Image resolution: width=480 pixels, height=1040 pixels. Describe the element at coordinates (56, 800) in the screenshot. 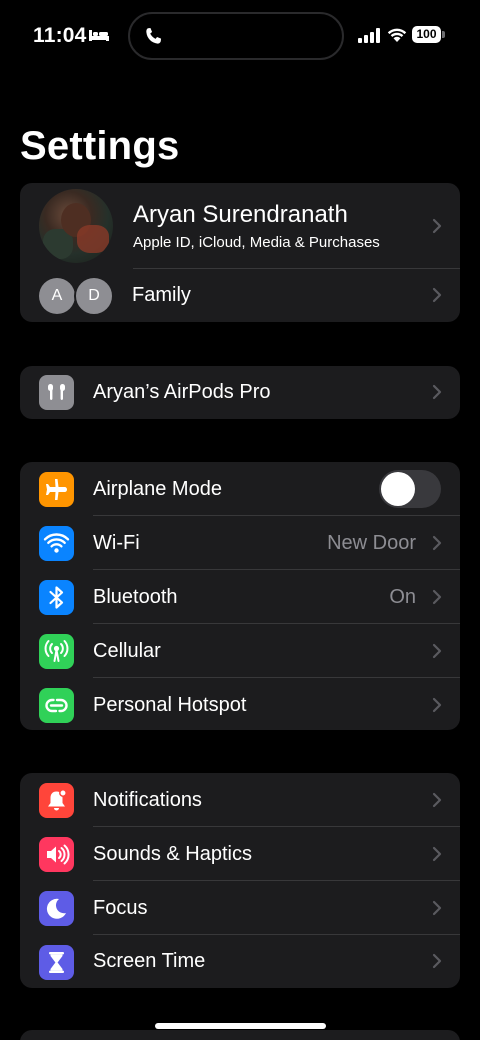

I see `bell-icon` at that location.